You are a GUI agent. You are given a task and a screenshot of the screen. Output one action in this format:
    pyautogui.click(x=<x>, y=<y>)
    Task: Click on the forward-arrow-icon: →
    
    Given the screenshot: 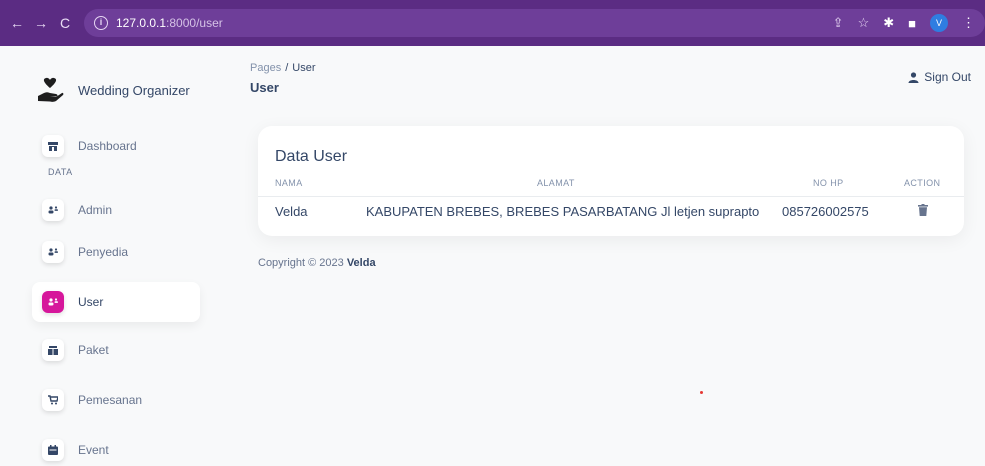 What is the action you would take?
    pyautogui.click(x=41, y=23)
    